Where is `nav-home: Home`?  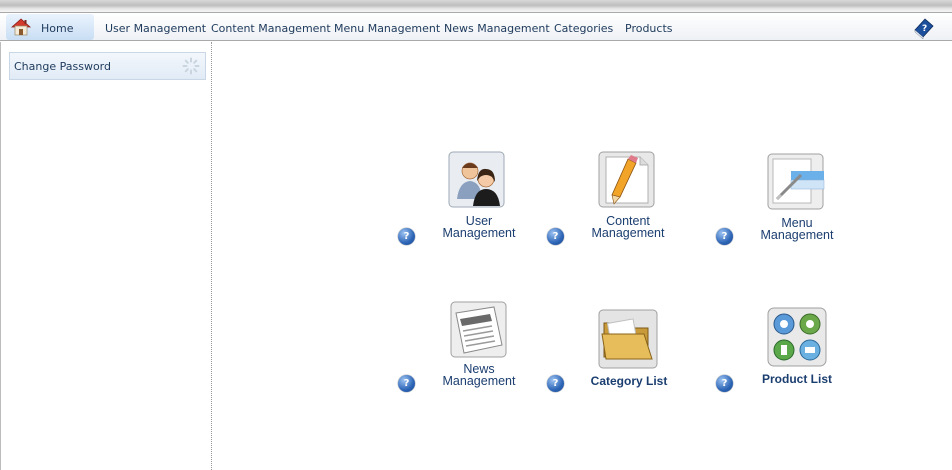 nav-home: Home is located at coordinates (50, 27).